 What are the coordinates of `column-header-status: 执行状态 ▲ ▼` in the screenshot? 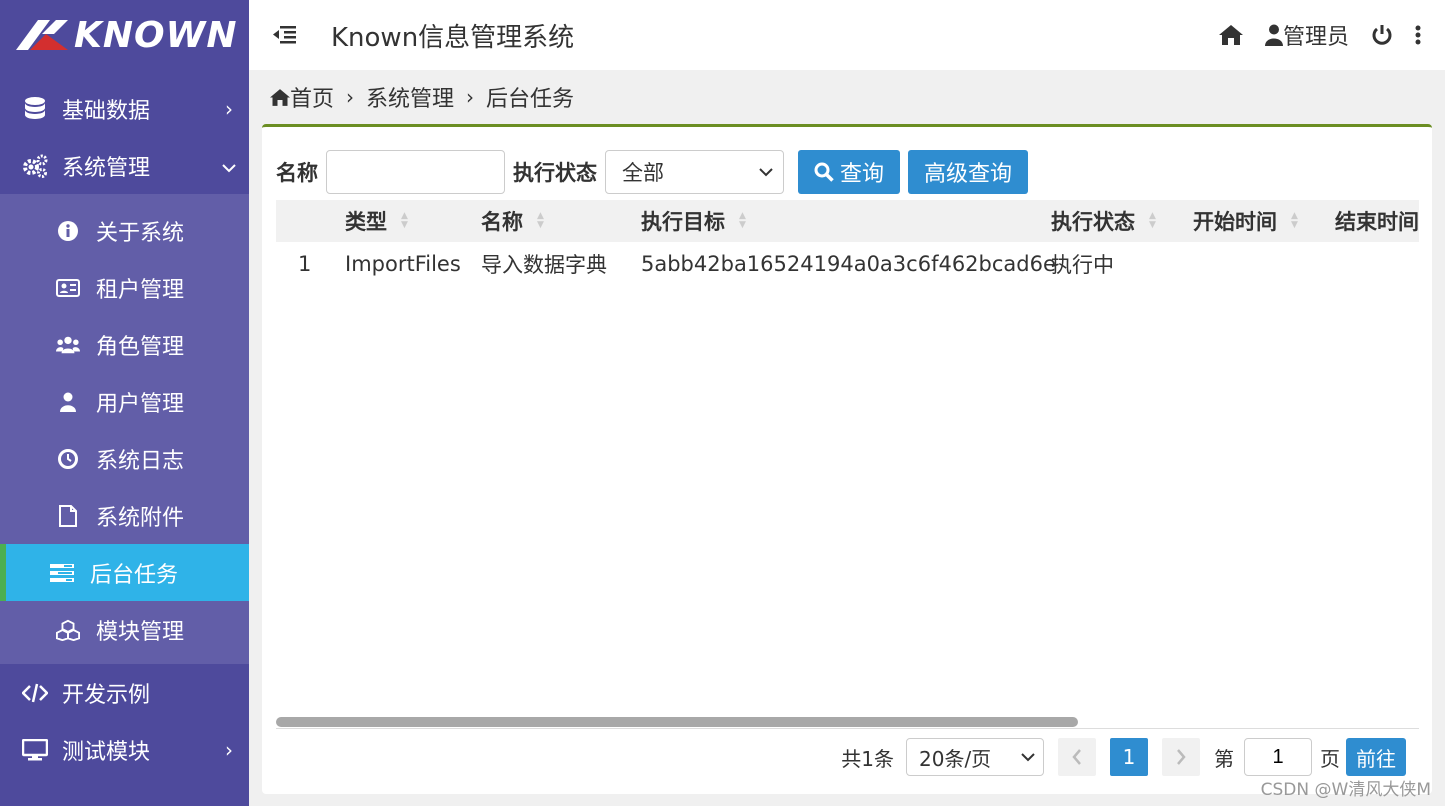 It's located at (1108, 221).